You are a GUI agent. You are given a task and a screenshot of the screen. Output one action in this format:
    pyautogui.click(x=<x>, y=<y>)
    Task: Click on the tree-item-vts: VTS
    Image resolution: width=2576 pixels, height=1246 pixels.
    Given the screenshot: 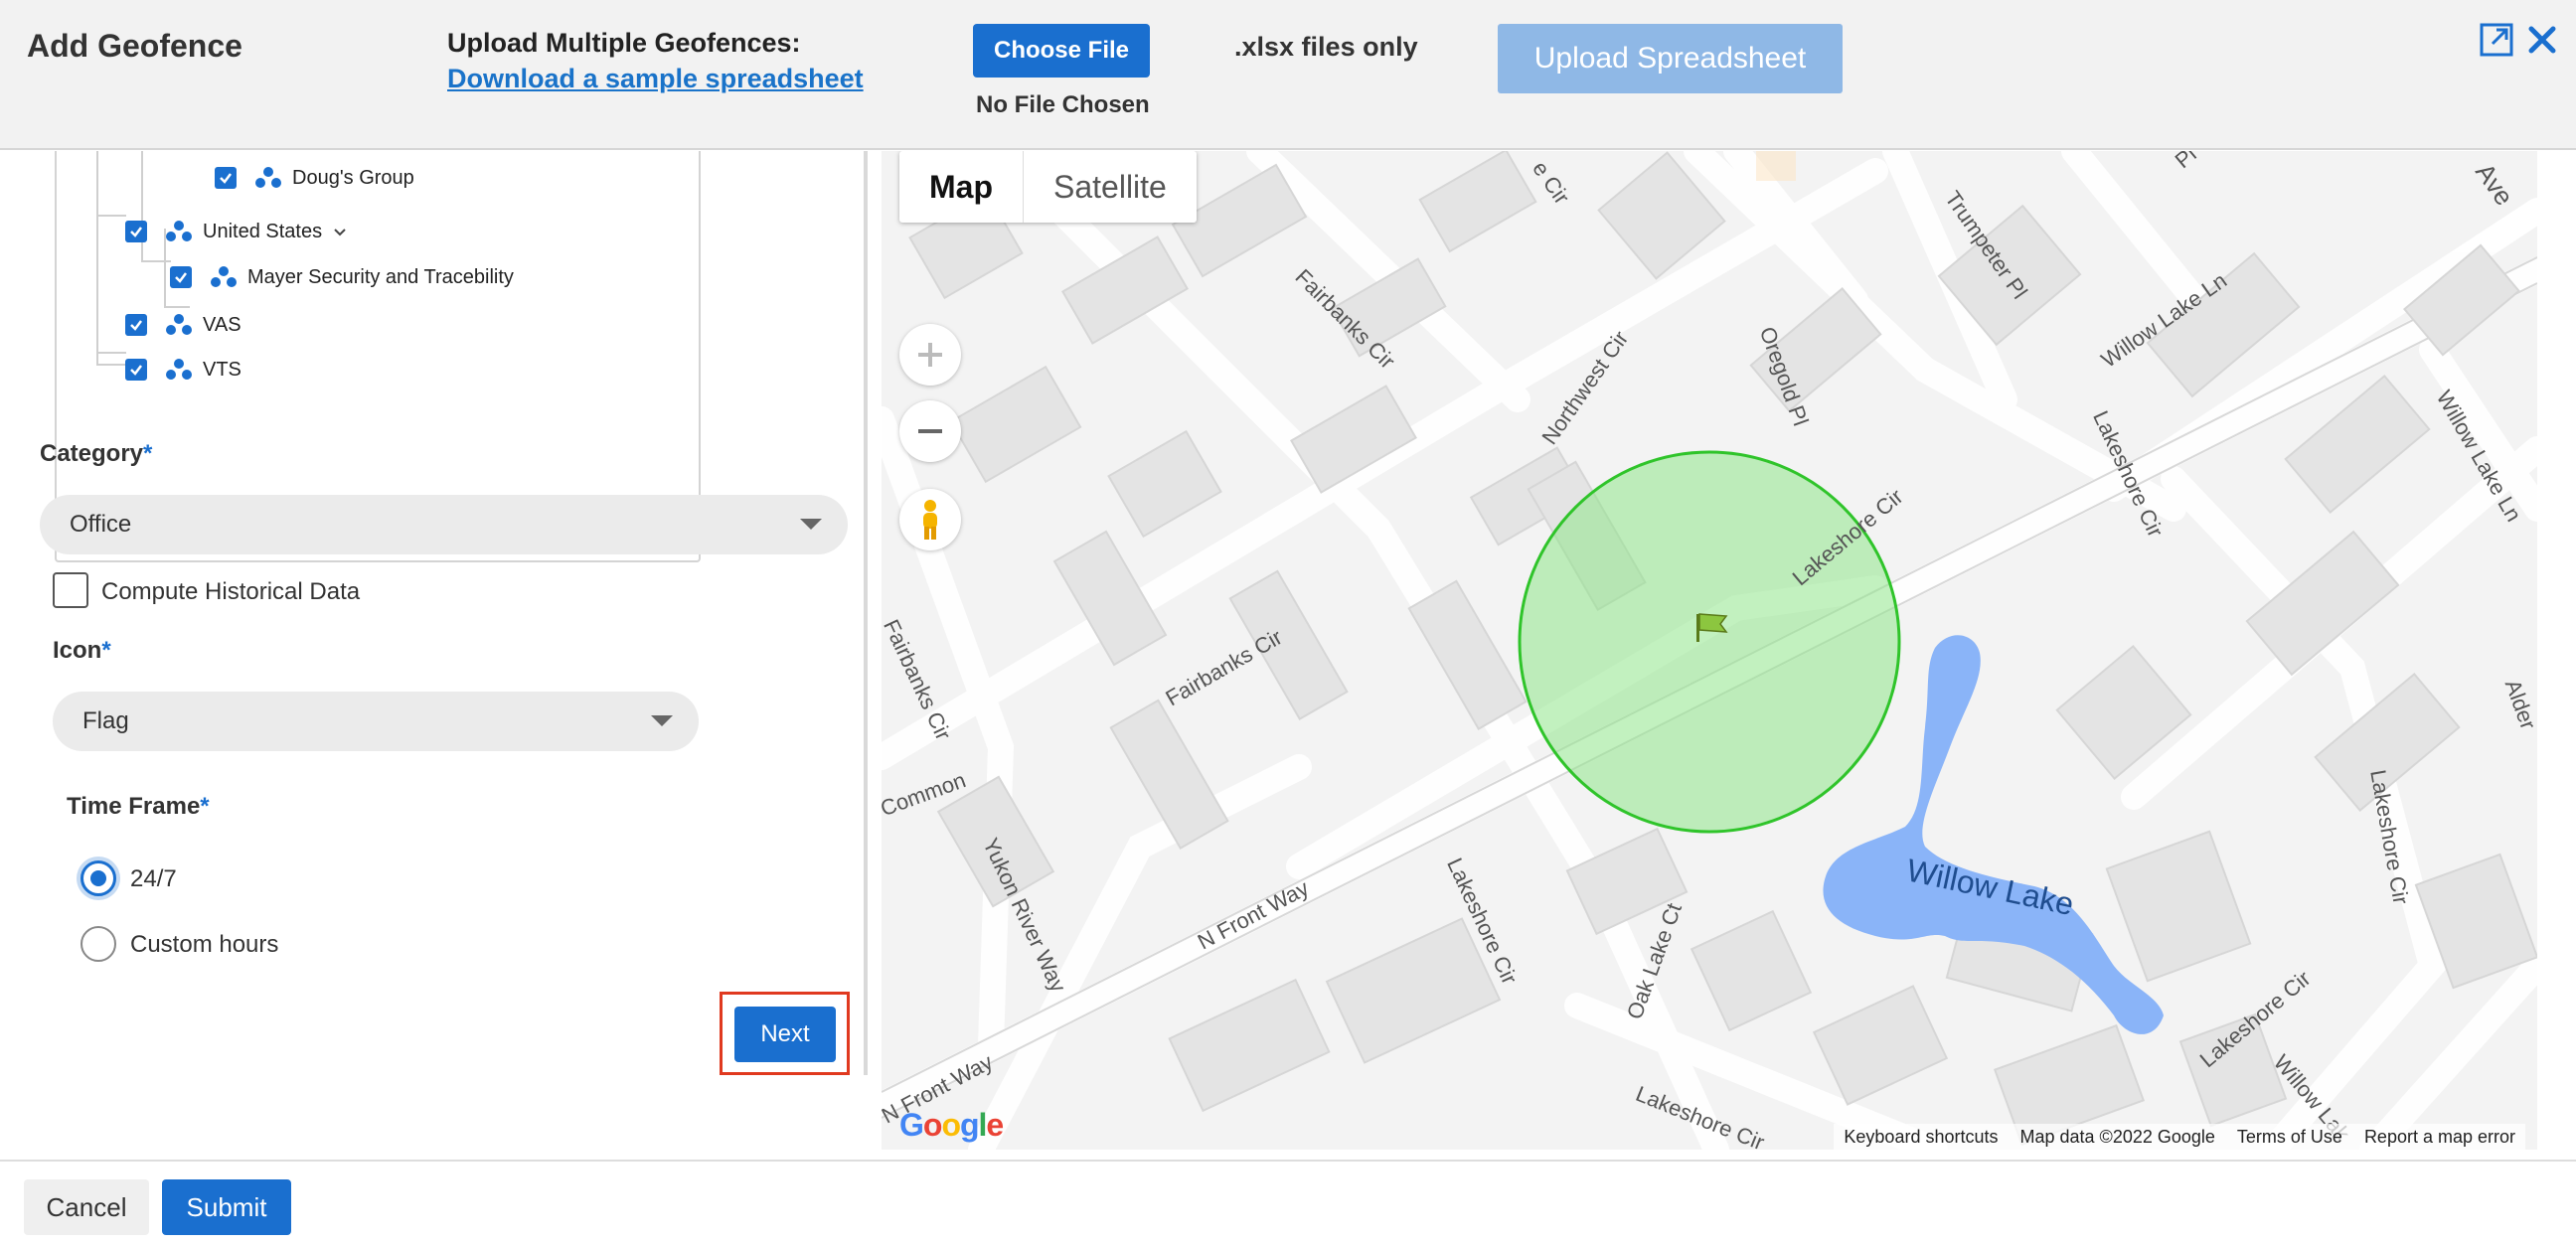 What is the action you would take?
    pyautogui.click(x=183, y=370)
    